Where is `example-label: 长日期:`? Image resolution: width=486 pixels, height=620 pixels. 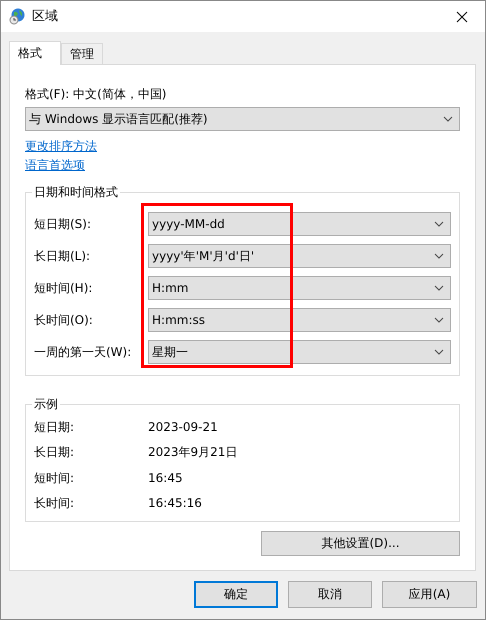
example-label: 长日期: is located at coordinates (55, 452).